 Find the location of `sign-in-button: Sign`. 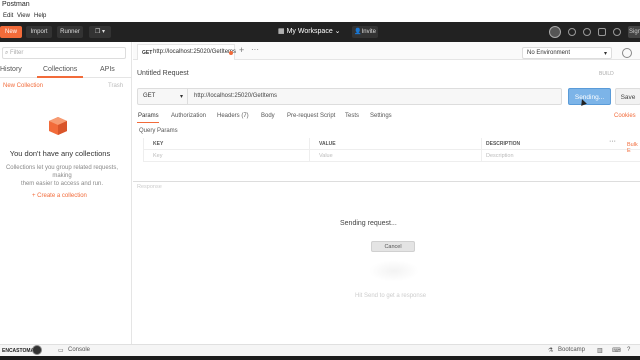

sign-in-button: Sign is located at coordinates (634, 32).